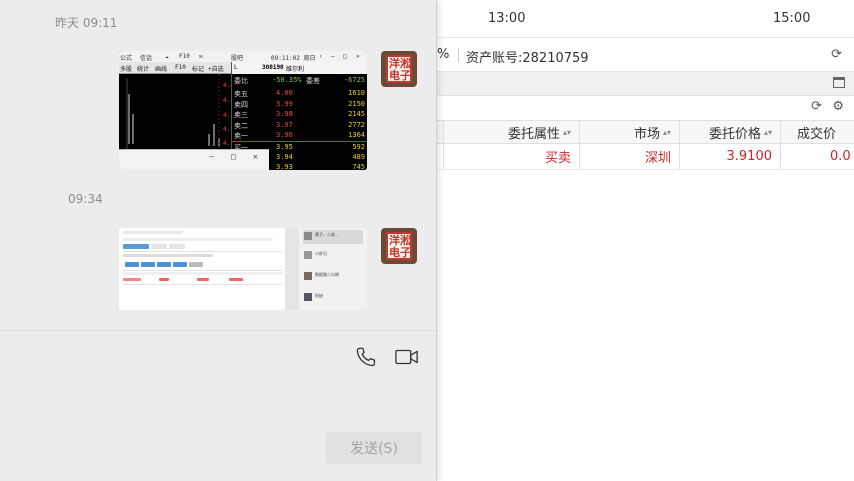 The height and width of the screenshot is (481, 854). I want to click on book-volume: 592, so click(358, 147).